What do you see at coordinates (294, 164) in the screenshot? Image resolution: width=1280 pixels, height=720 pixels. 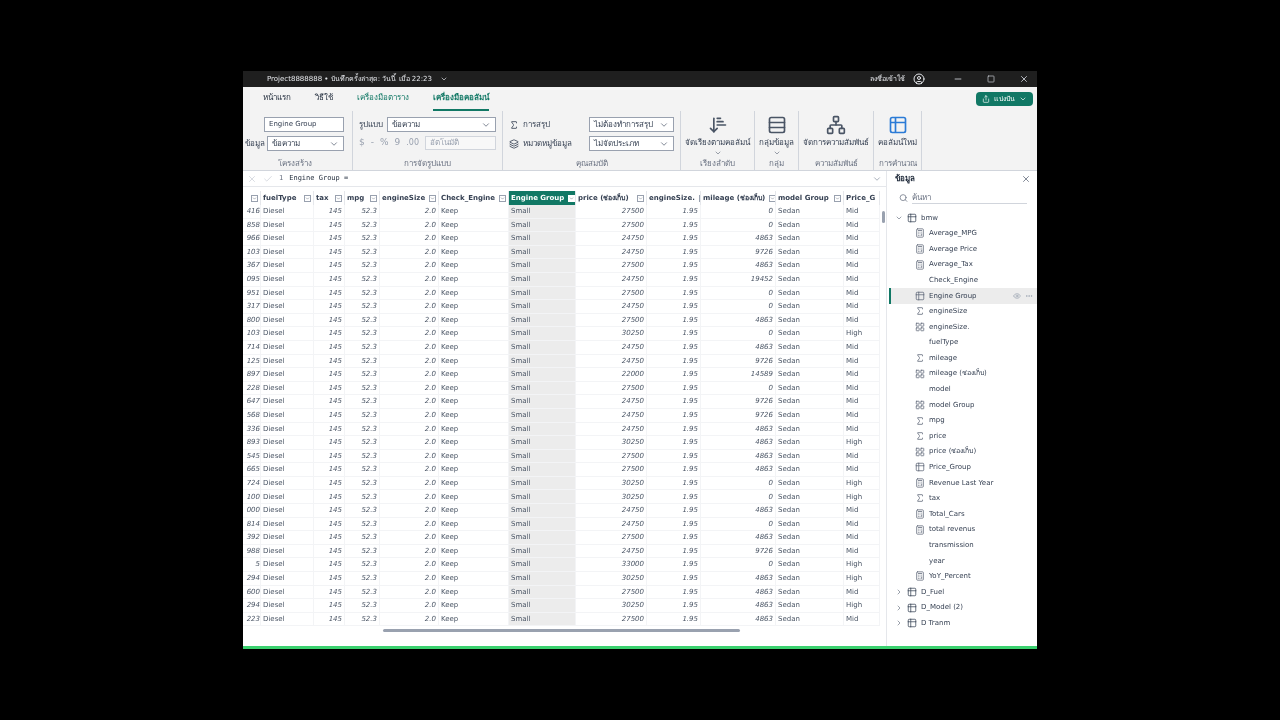 I see `group-label: โครงสร้าง` at bounding box center [294, 164].